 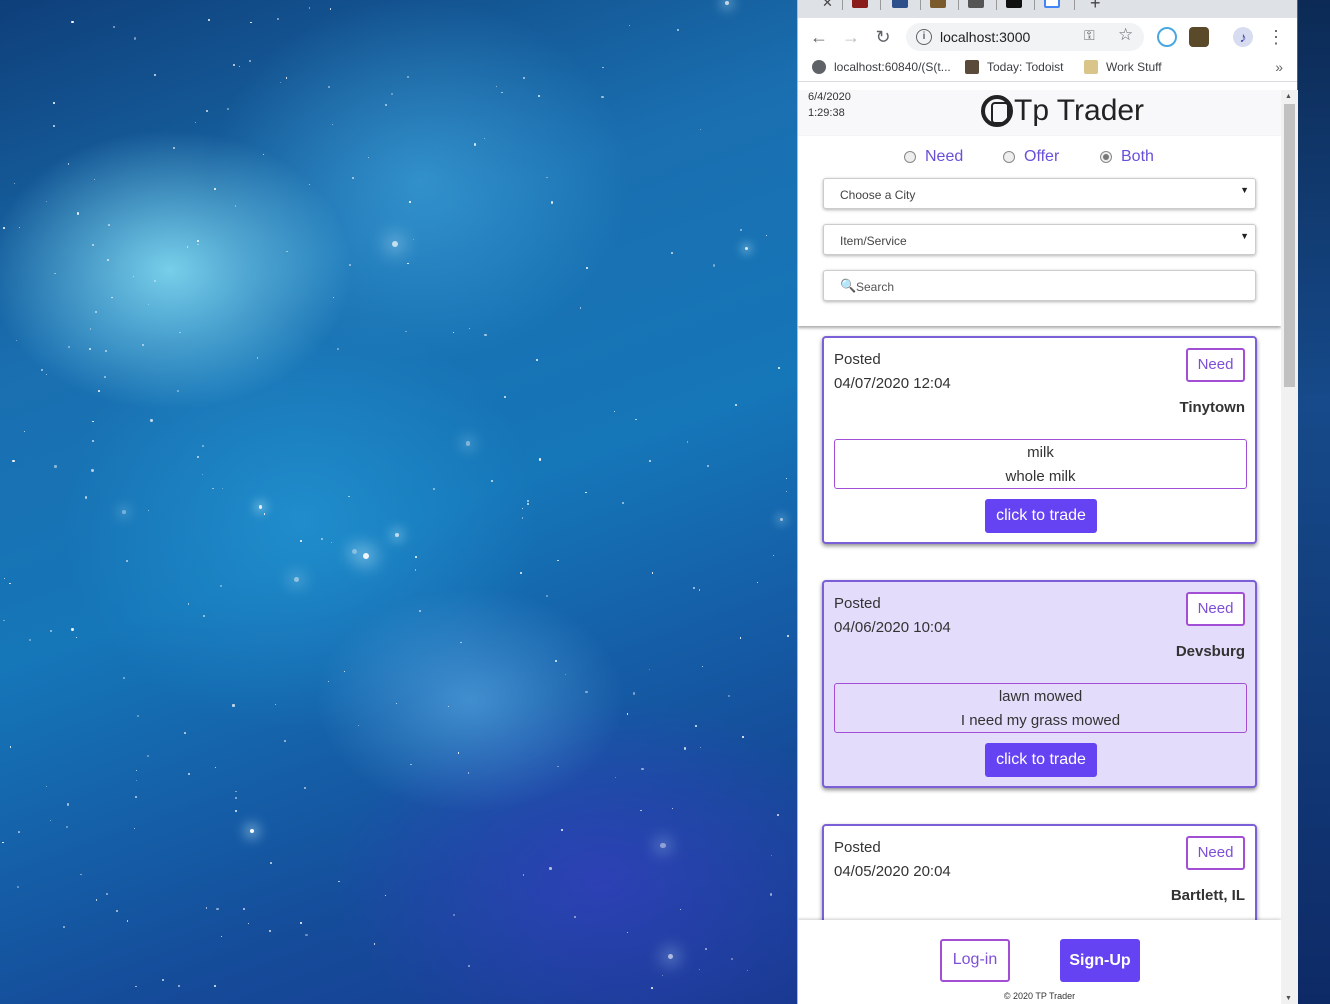 I want to click on menu-icon: ⋮, so click(x=1276, y=37).